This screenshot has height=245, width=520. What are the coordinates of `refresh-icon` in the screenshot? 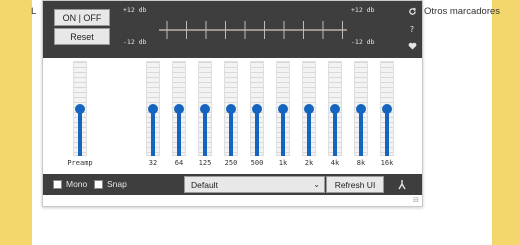 It's located at (412, 11).